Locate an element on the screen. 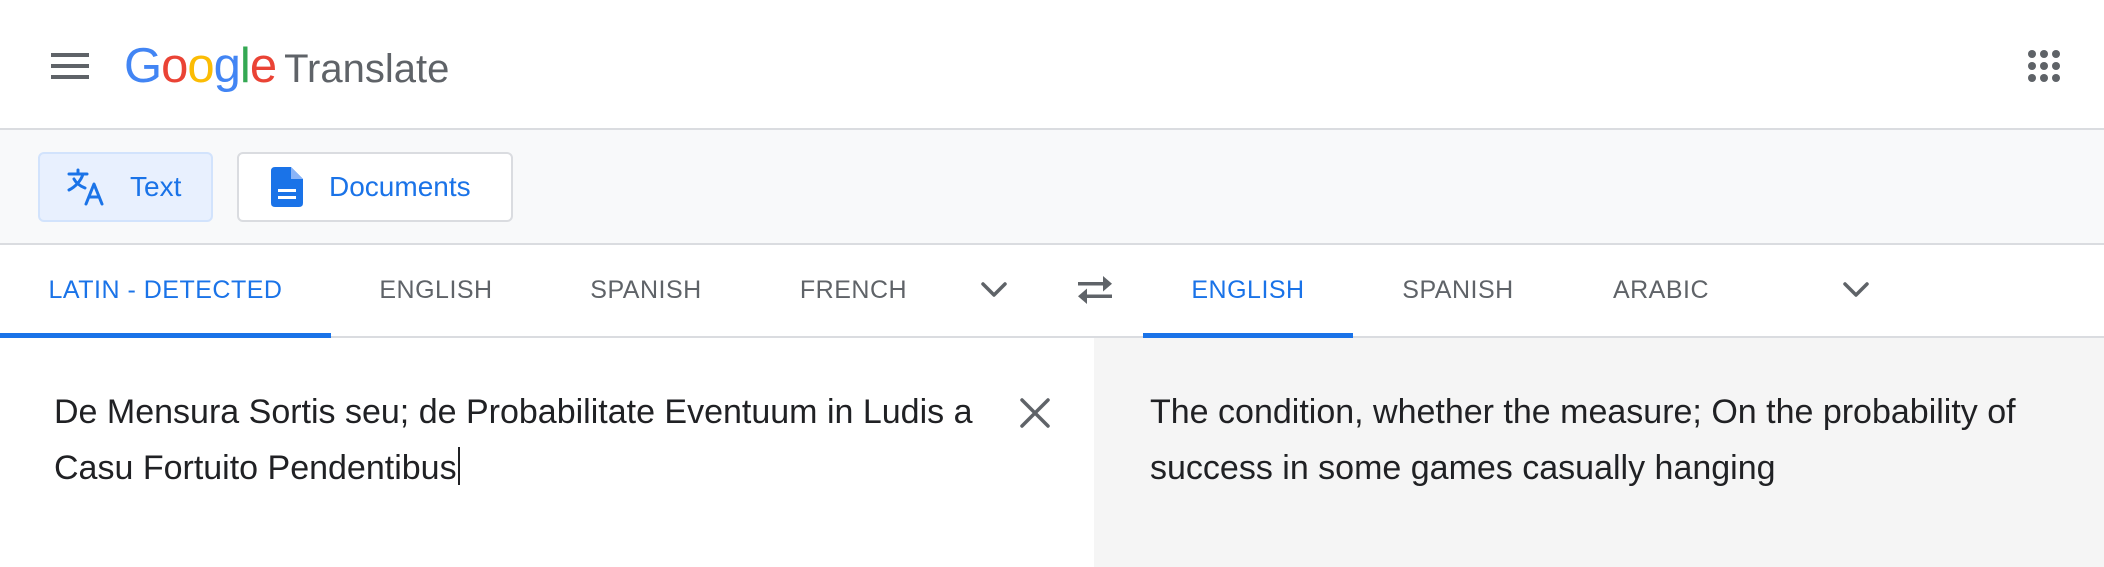 The height and width of the screenshot is (567, 2104). text-mode-button: Text is located at coordinates (125, 187).